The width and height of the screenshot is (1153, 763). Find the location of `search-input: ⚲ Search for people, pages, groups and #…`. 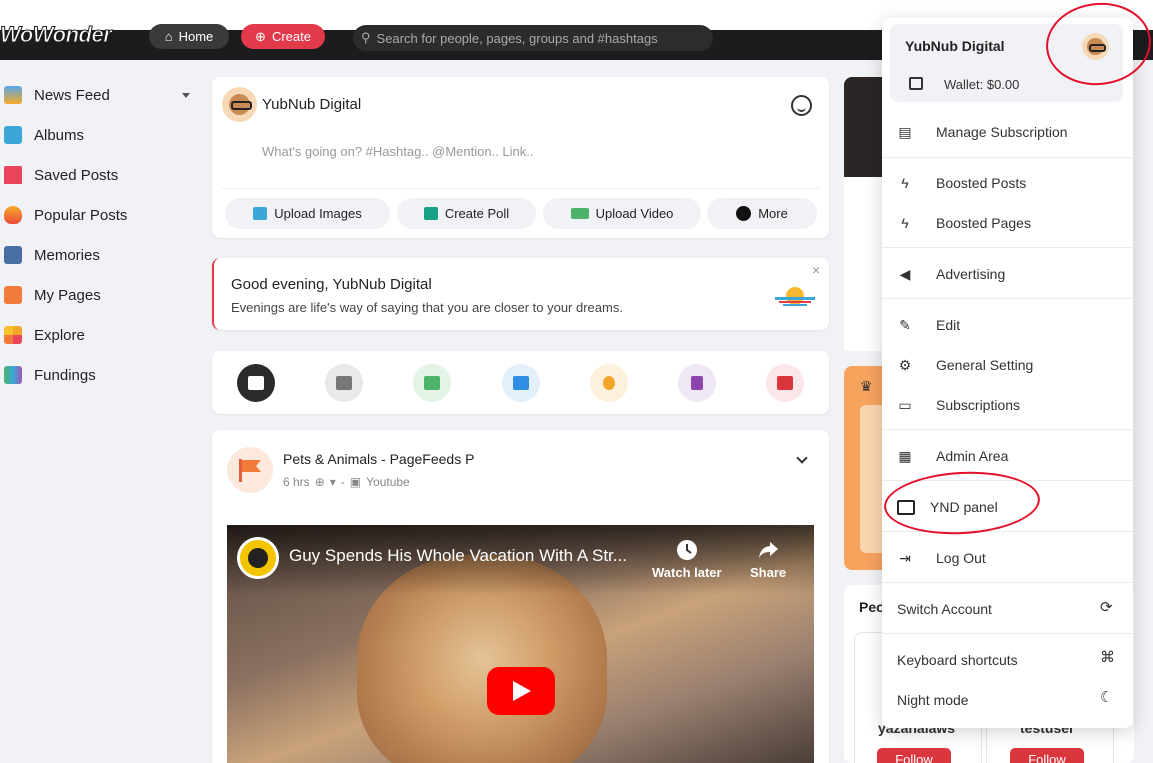

search-input: ⚲ Search for people, pages, groups and #… is located at coordinates (533, 38).